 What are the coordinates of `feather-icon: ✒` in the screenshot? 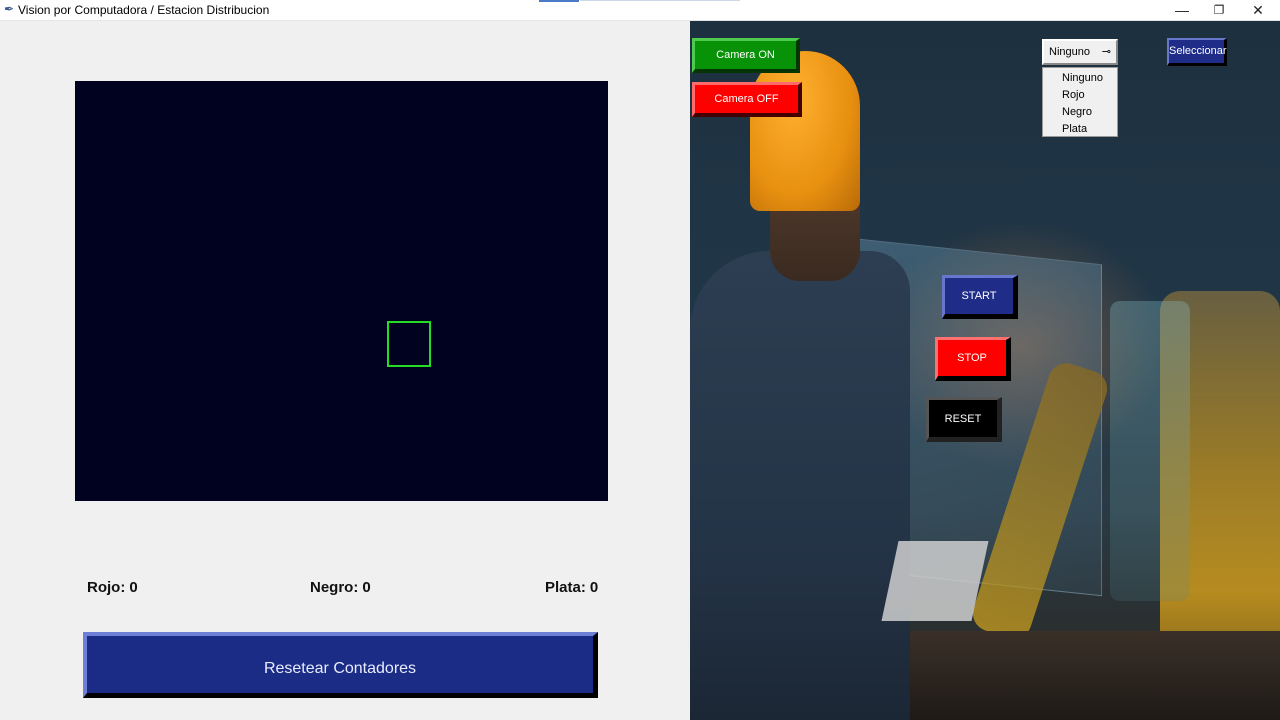 It's located at (9, 9).